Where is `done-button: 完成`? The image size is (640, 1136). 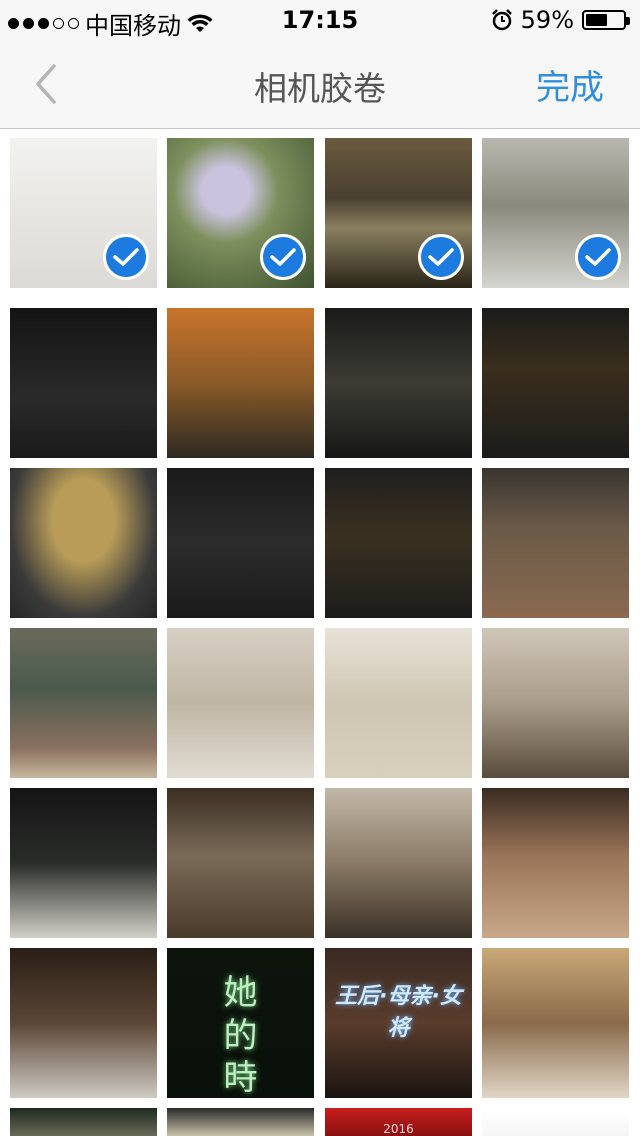
done-button: 完成 is located at coordinates (570, 84).